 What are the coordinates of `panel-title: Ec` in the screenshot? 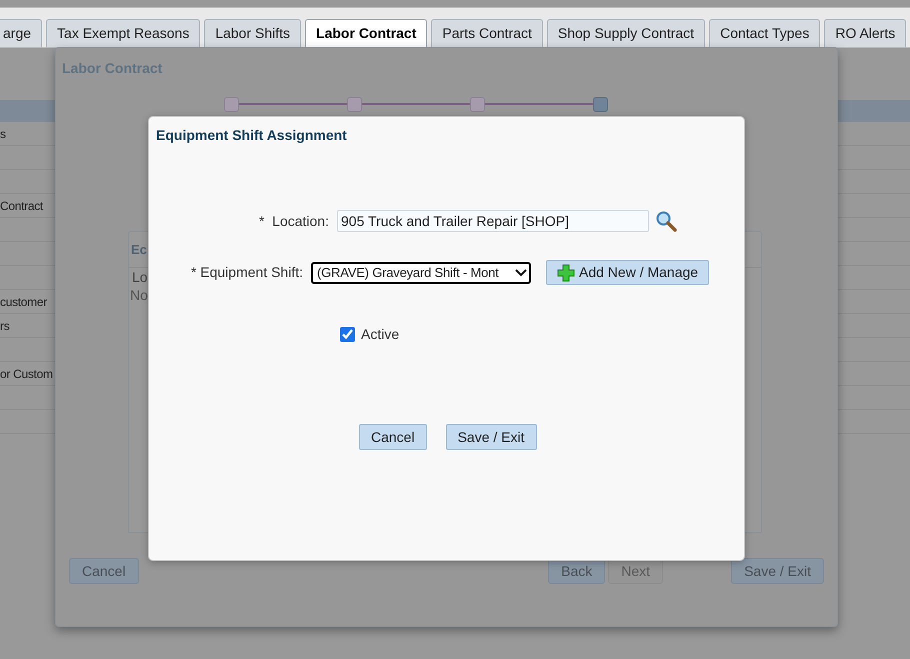 It's located at (139, 249).